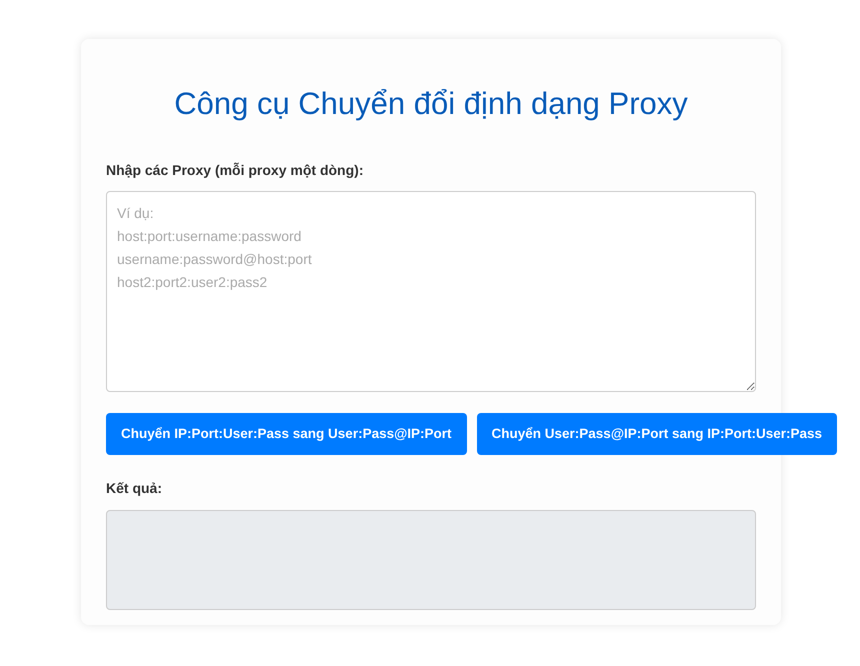 The image size is (860, 666). What do you see at coordinates (431, 104) in the screenshot?
I see `page-title: Công cụ Chuyển đổi định dạng Proxy` at bounding box center [431, 104].